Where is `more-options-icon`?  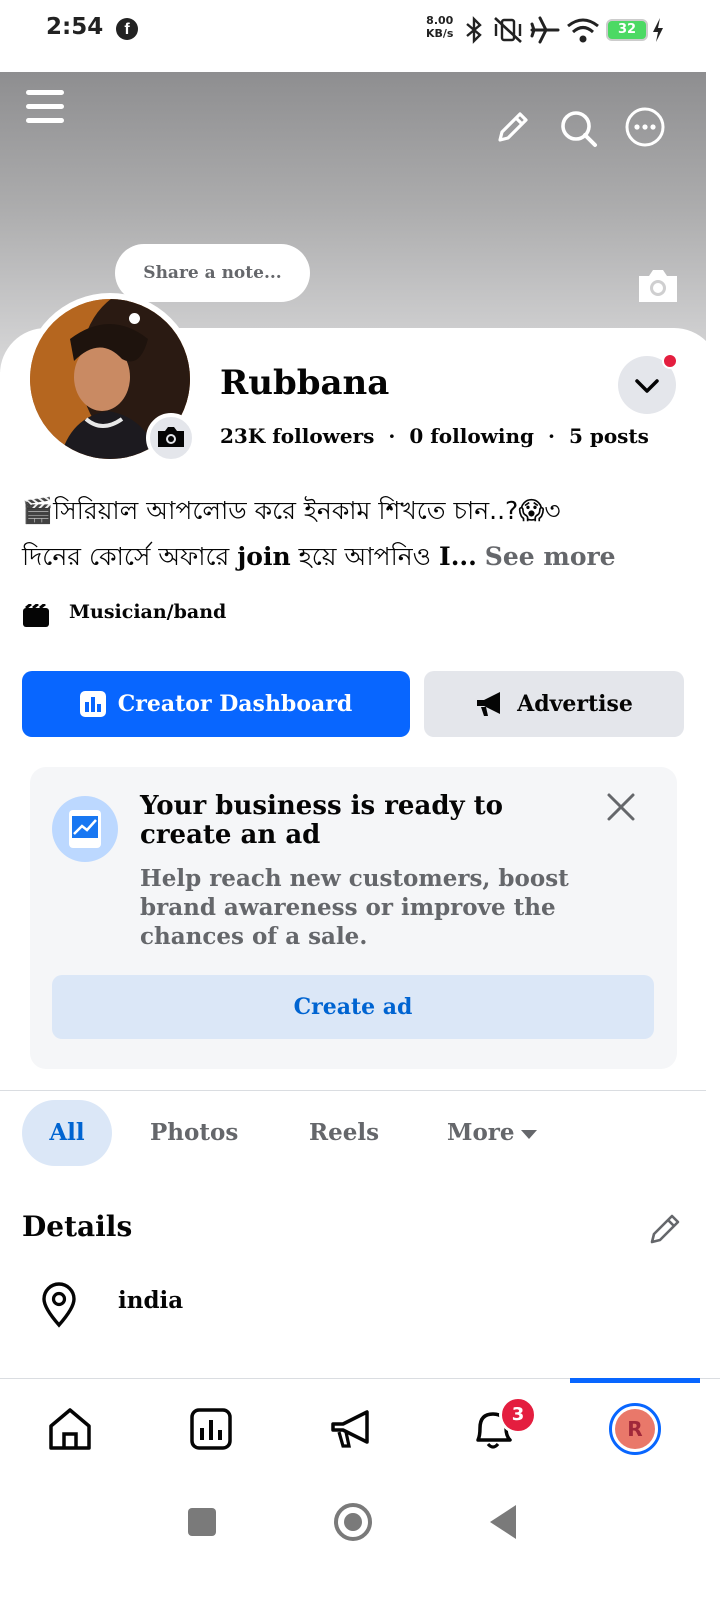 more-options-icon is located at coordinates (645, 127).